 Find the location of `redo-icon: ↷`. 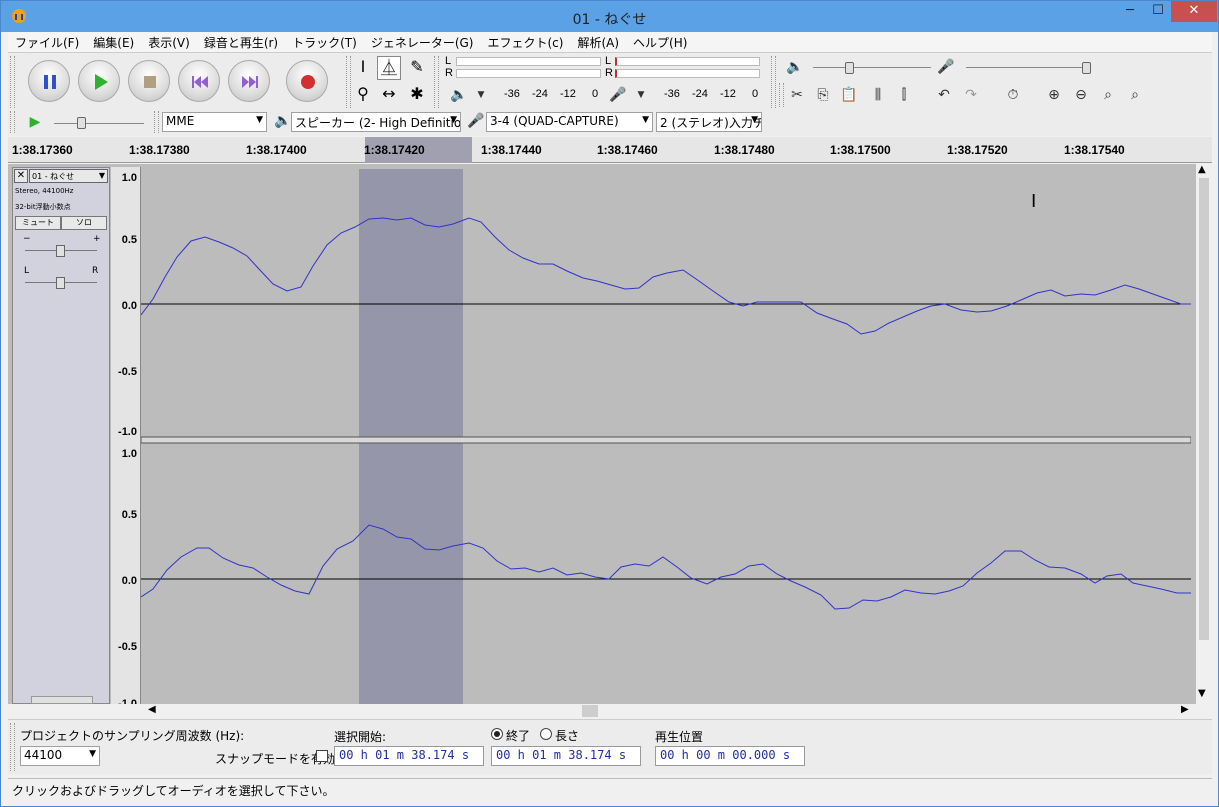

redo-icon: ↷ is located at coordinates (971, 95).